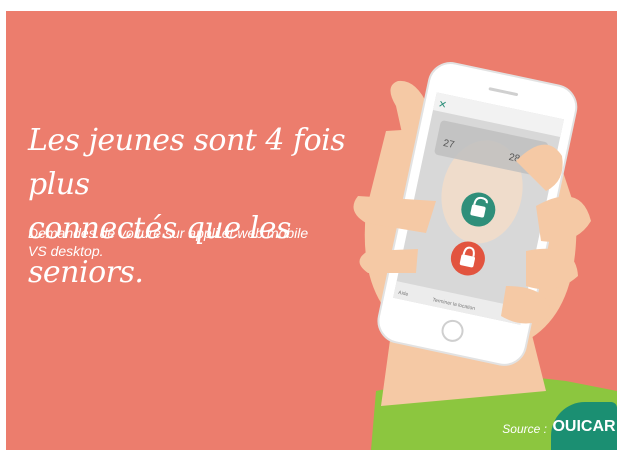  Describe the element at coordinates (524, 429) in the screenshot. I see `source-label: Source :` at that location.